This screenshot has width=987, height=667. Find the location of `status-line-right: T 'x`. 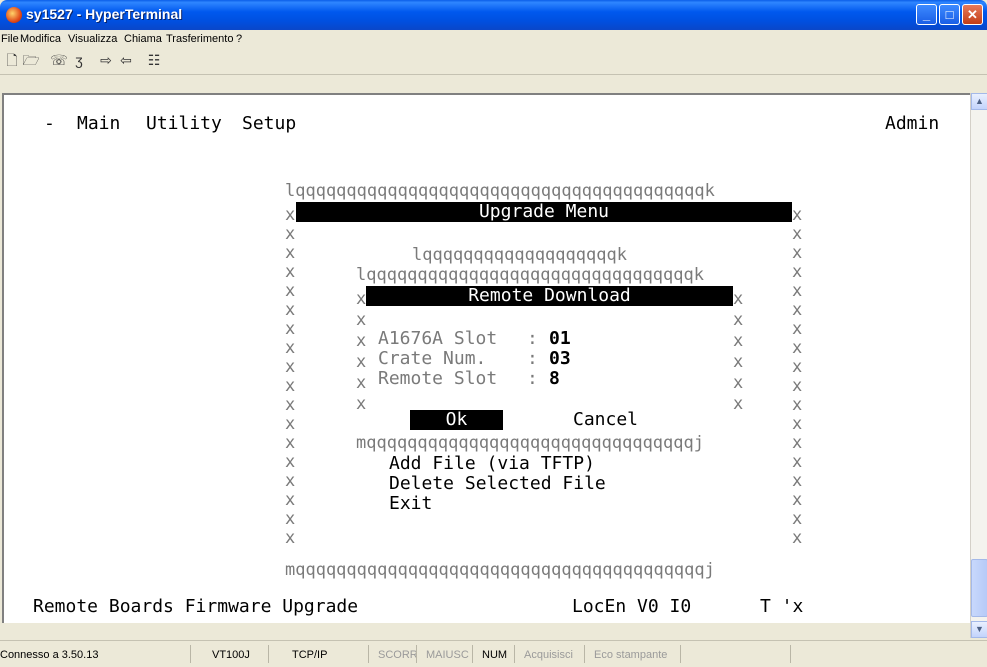

status-line-right: T 'x is located at coordinates (782, 606).